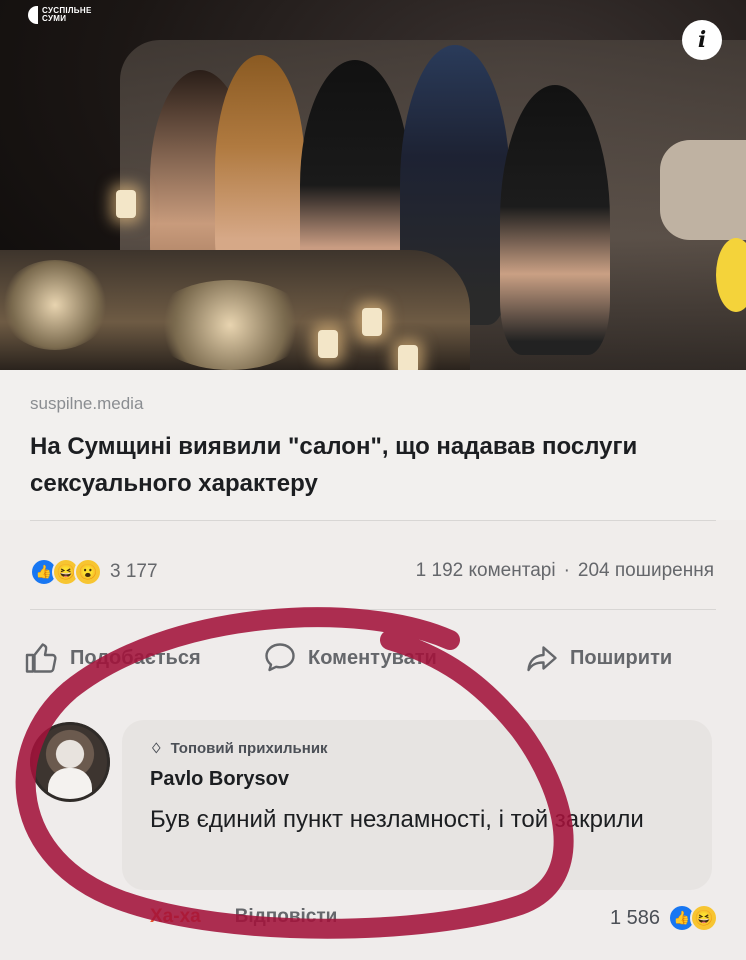 The image size is (746, 960). I want to click on like-button: Подобається, so click(112, 658).